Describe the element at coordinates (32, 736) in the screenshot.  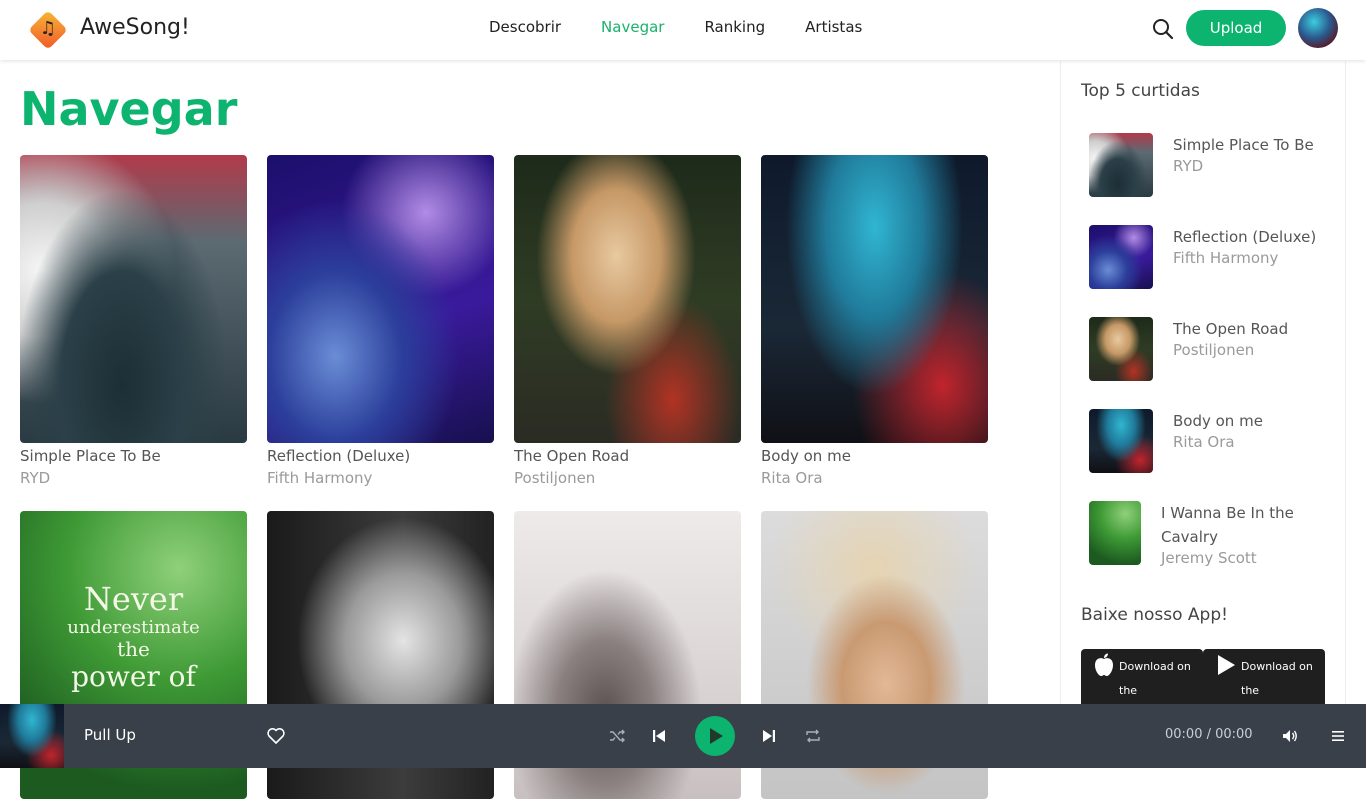
I see `now-playing-cover` at that location.